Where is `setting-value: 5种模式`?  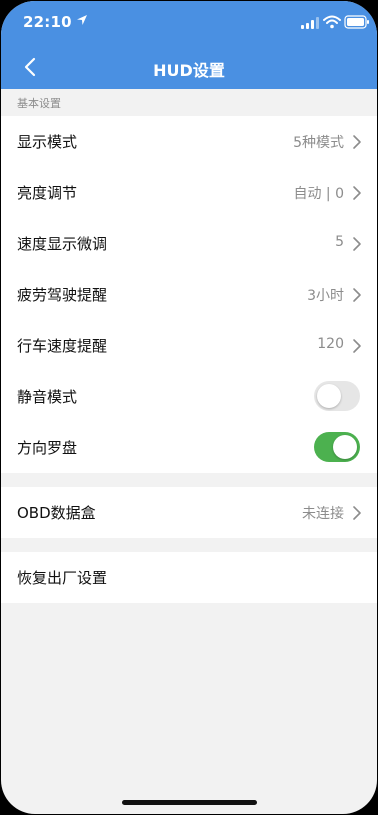 setting-value: 5种模式 is located at coordinates (318, 143).